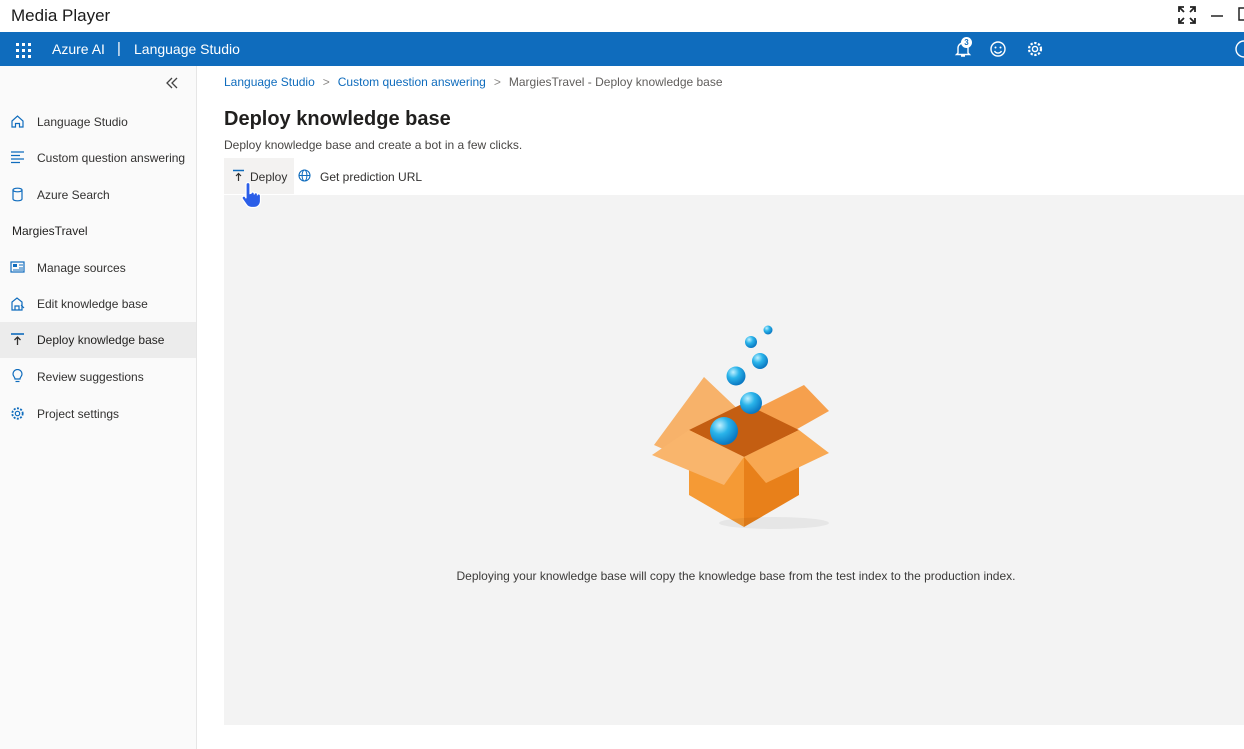 The image size is (1244, 749). What do you see at coordinates (187, 49) in the screenshot?
I see `product-name-link: Language Studio` at bounding box center [187, 49].